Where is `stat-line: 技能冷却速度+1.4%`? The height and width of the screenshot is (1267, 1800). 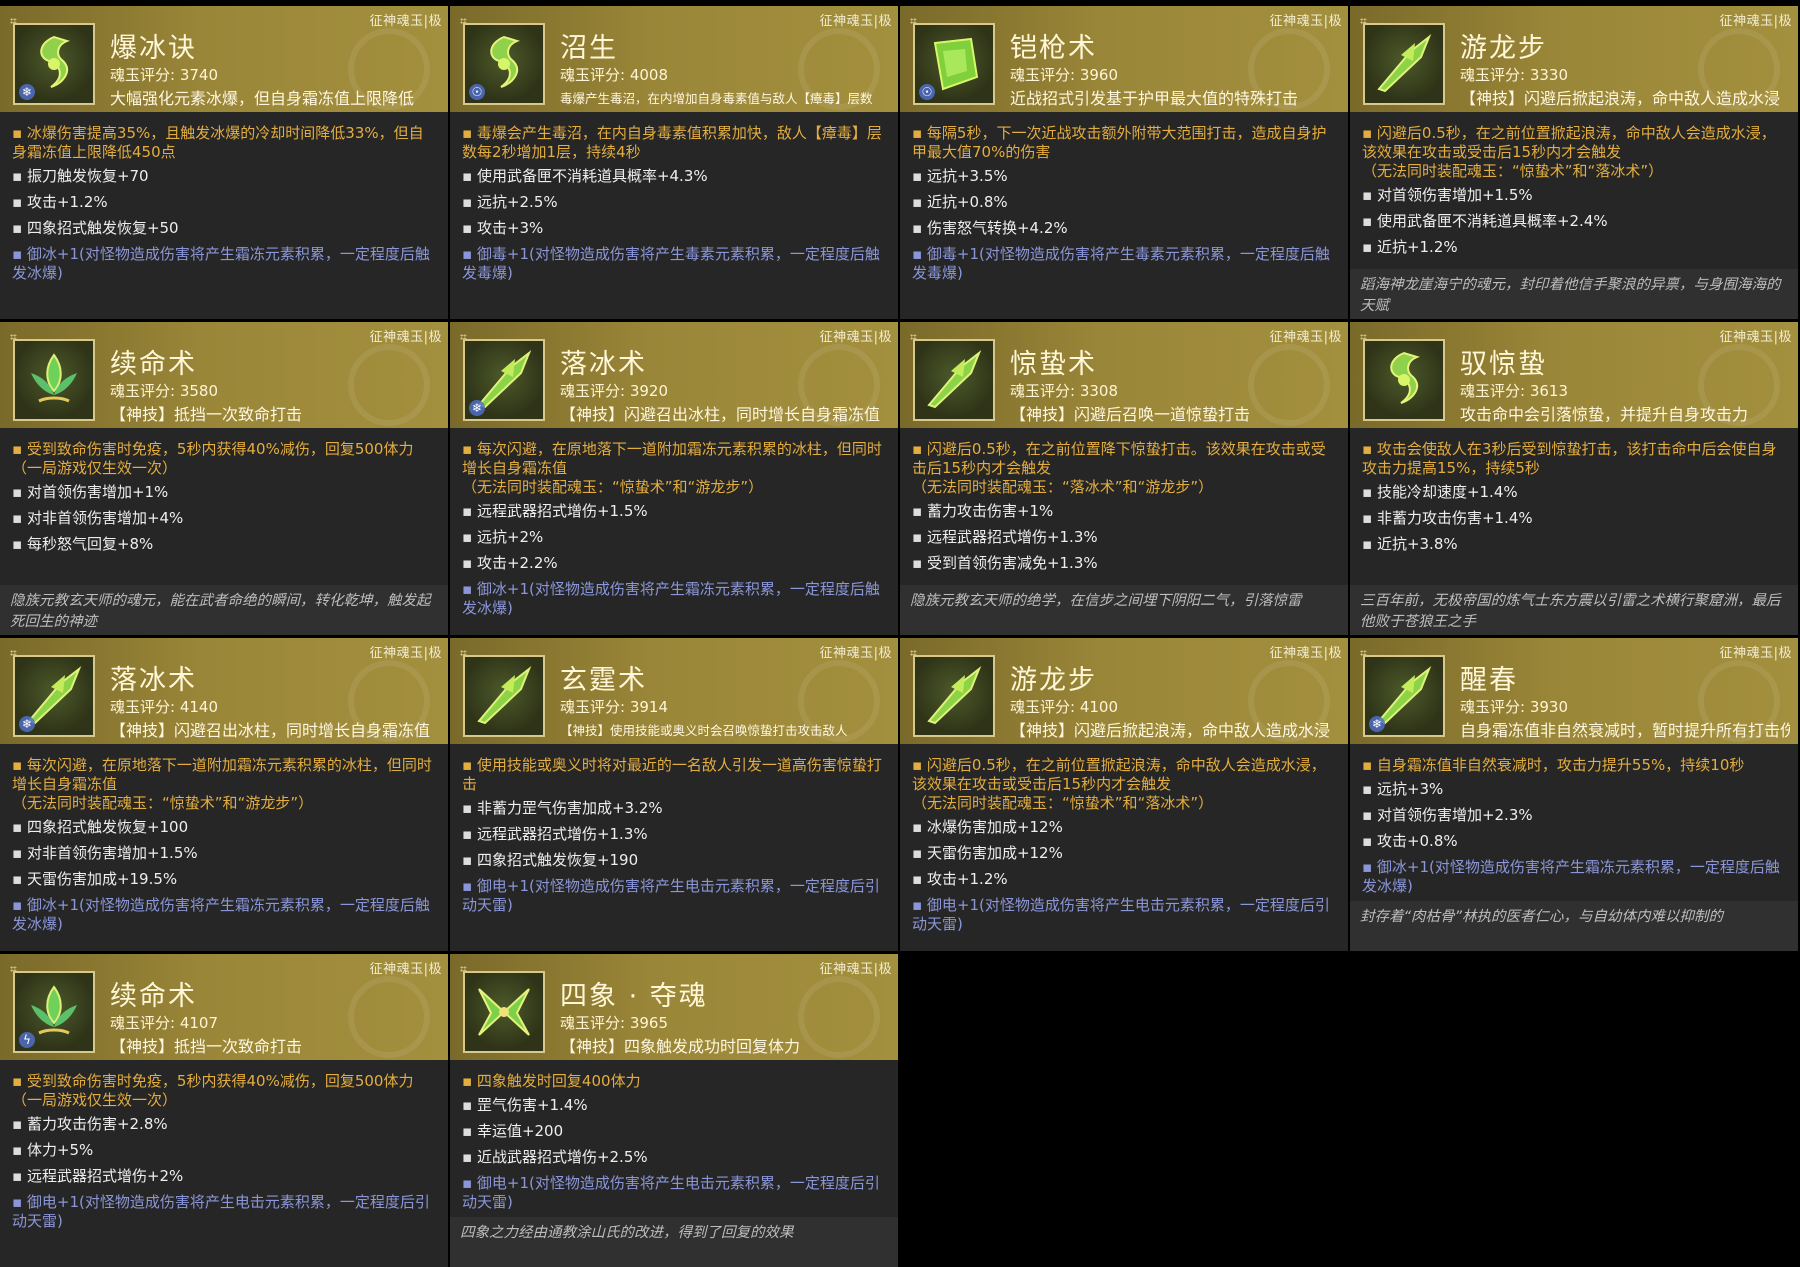
stat-line: 技能冷却速度+1.4% is located at coordinates (1574, 492).